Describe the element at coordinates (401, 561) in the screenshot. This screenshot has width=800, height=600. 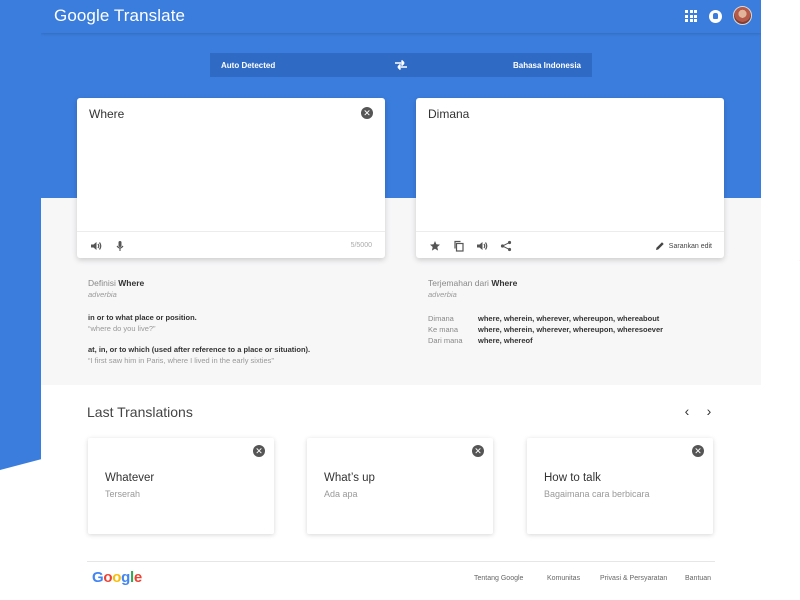
I see `footer-divider` at that location.